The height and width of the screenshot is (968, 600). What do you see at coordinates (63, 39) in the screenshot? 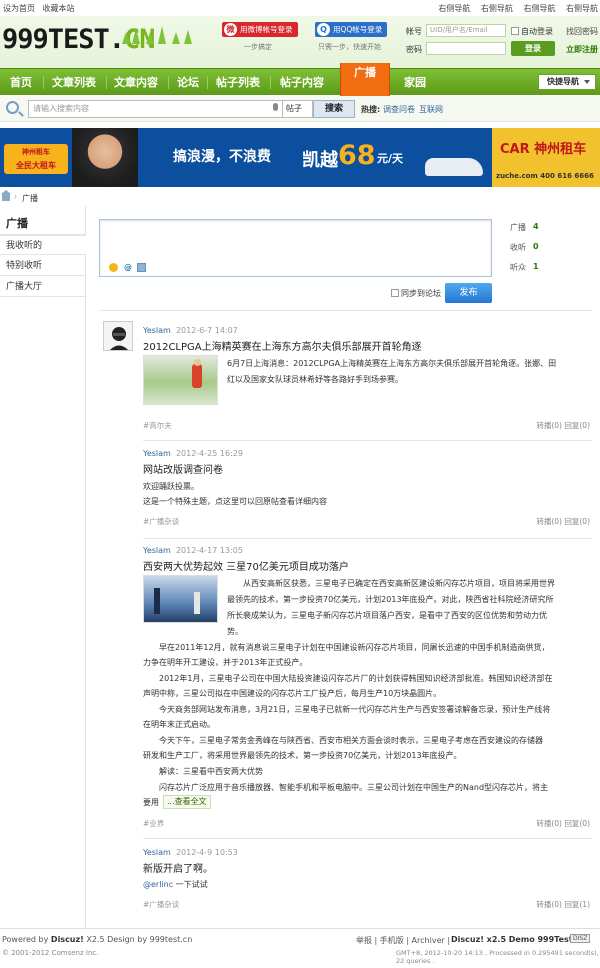
I see `logo-text: 999TEST.` at bounding box center [63, 39].